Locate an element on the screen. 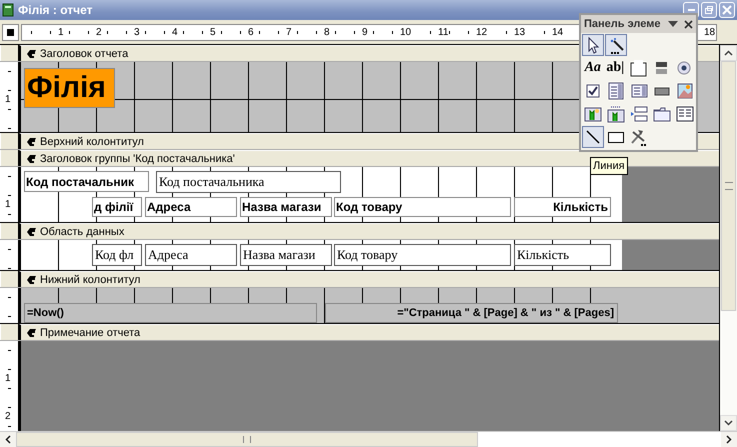 The height and width of the screenshot is (447, 737). ruler-number: 8 is located at coordinates (327, 32).